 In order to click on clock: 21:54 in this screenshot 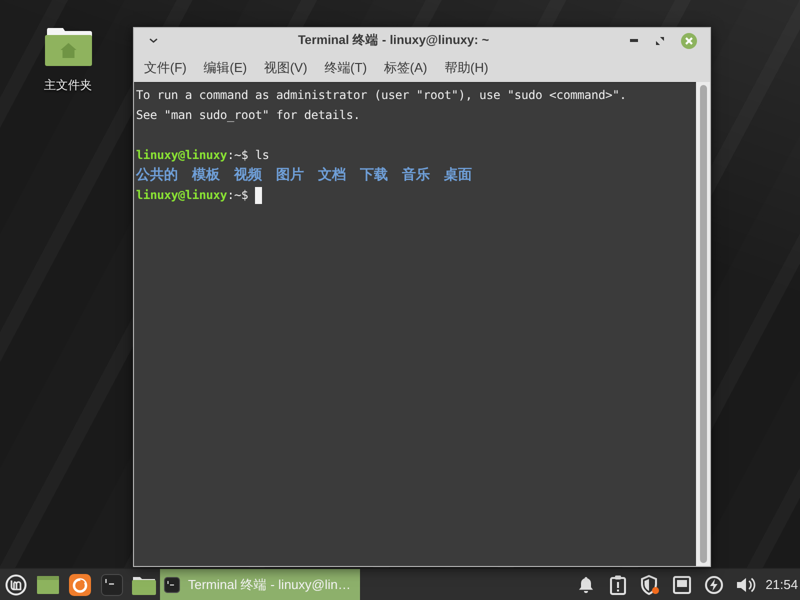, I will do `click(781, 584)`.